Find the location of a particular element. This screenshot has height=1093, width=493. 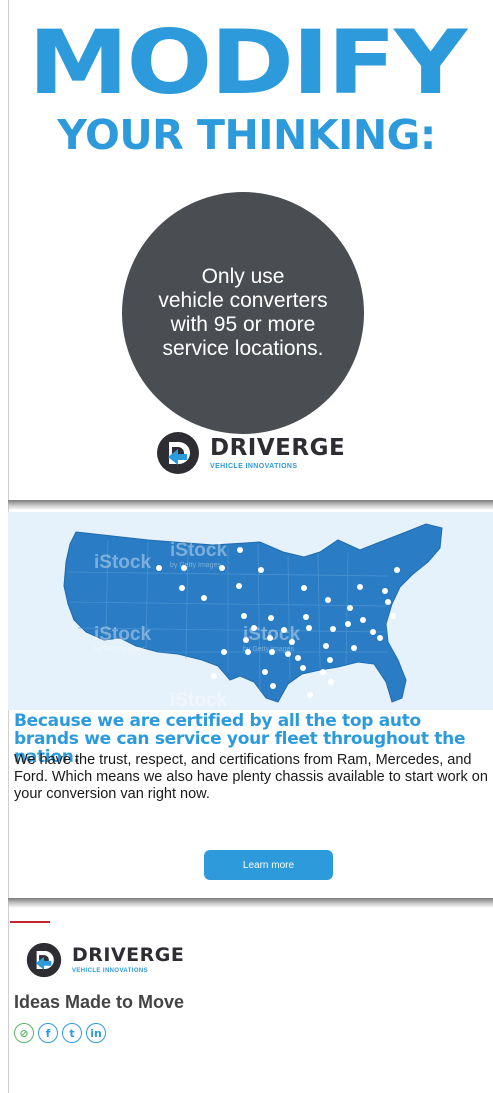

link-icon: ⊘ is located at coordinates (24, 1033).